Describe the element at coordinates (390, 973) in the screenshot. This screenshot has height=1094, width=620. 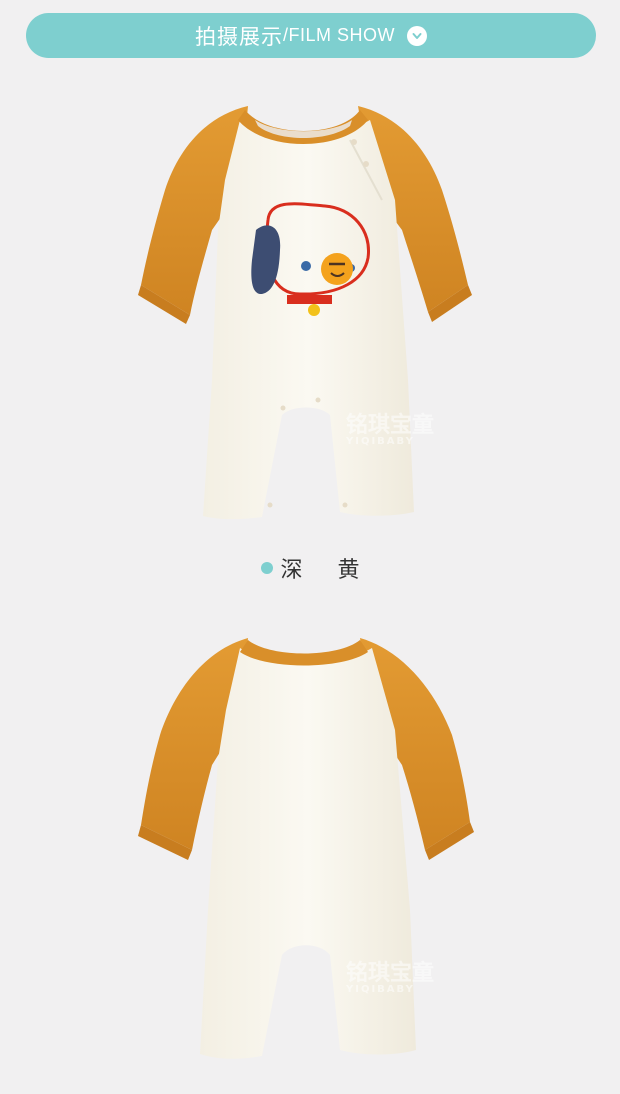
I see `back-watermark-brand-cn: 铭琪宝童` at that location.